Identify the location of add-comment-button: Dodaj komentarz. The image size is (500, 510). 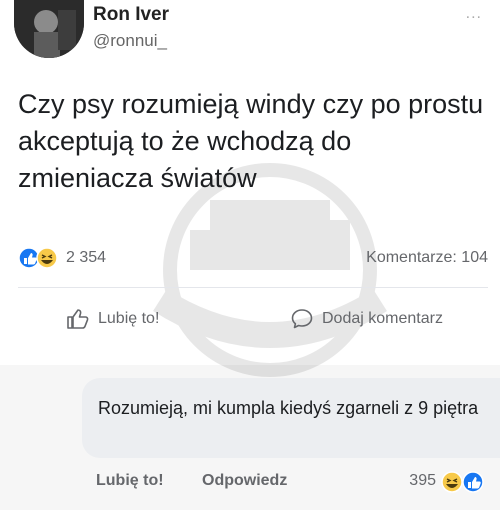
(366, 319).